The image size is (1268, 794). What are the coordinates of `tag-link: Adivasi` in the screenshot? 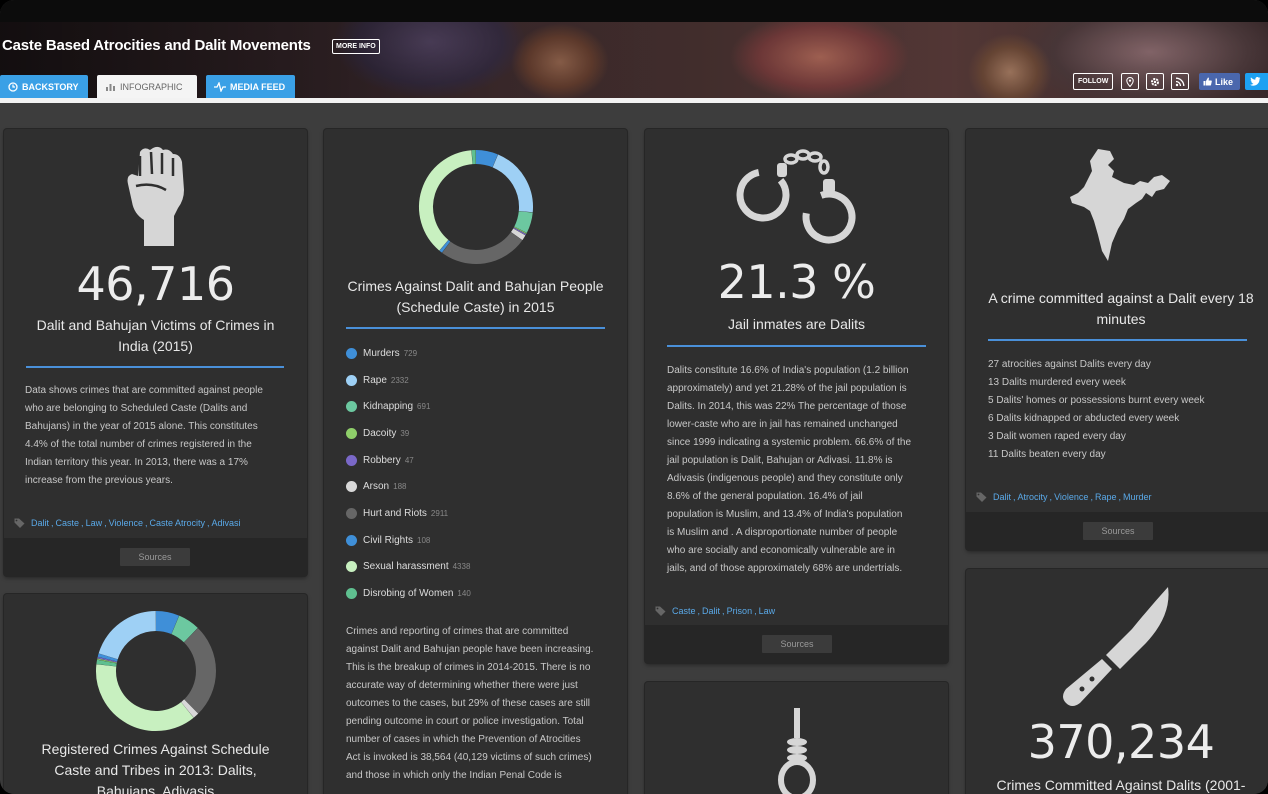 It's located at (226, 523).